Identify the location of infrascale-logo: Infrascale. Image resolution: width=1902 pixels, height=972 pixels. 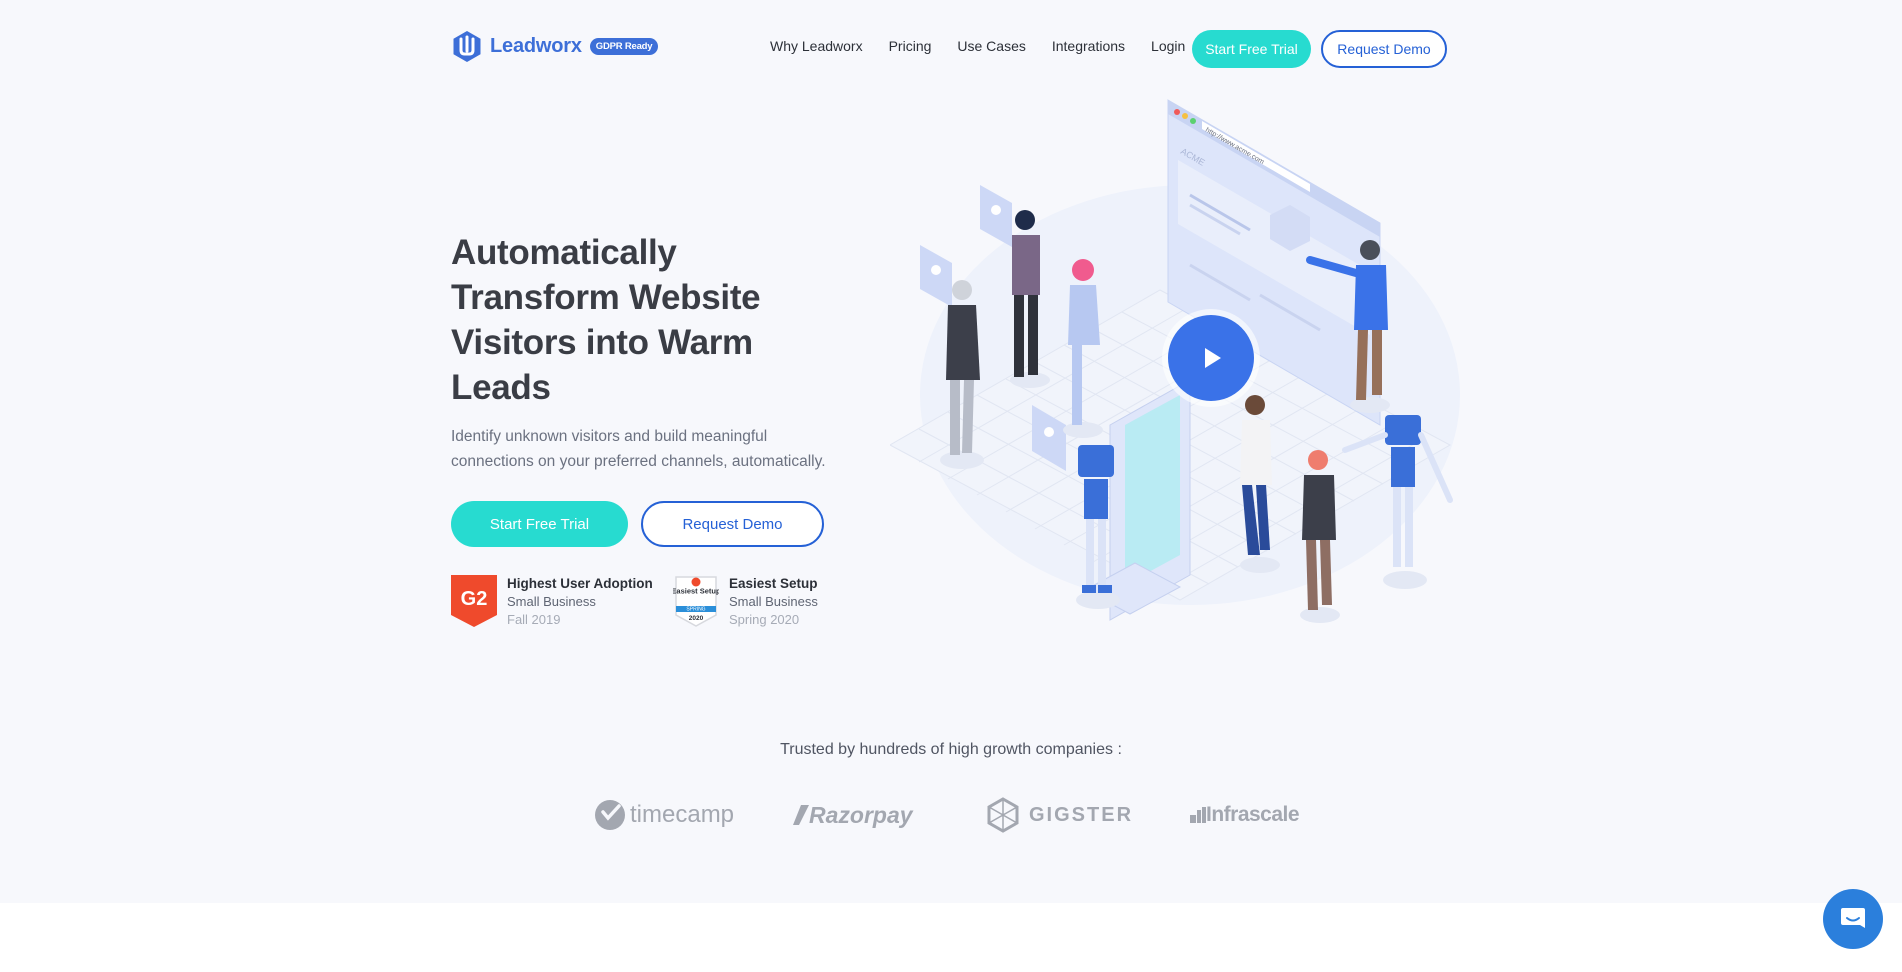
(1245, 815).